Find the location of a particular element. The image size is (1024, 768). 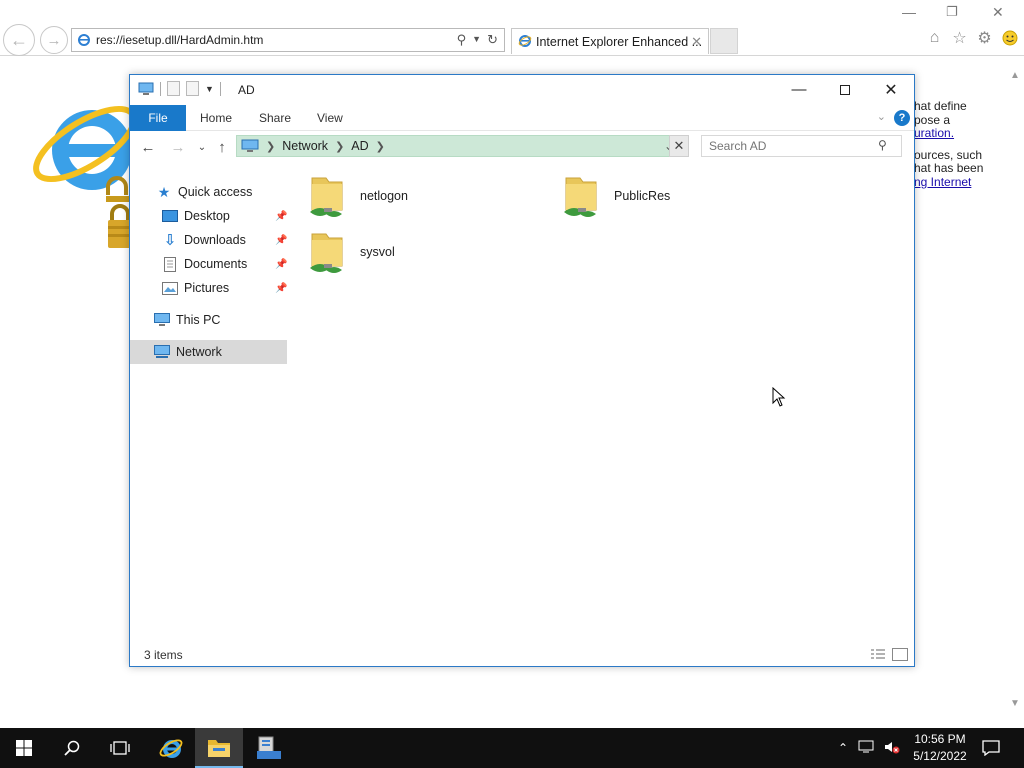

refresh-icon: ↻ is located at coordinates (492, 40).